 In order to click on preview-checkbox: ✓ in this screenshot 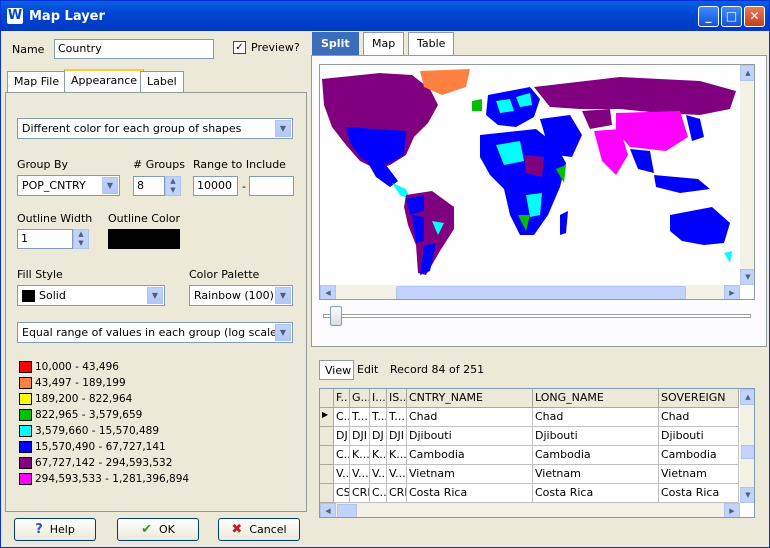, I will do `click(239, 47)`.